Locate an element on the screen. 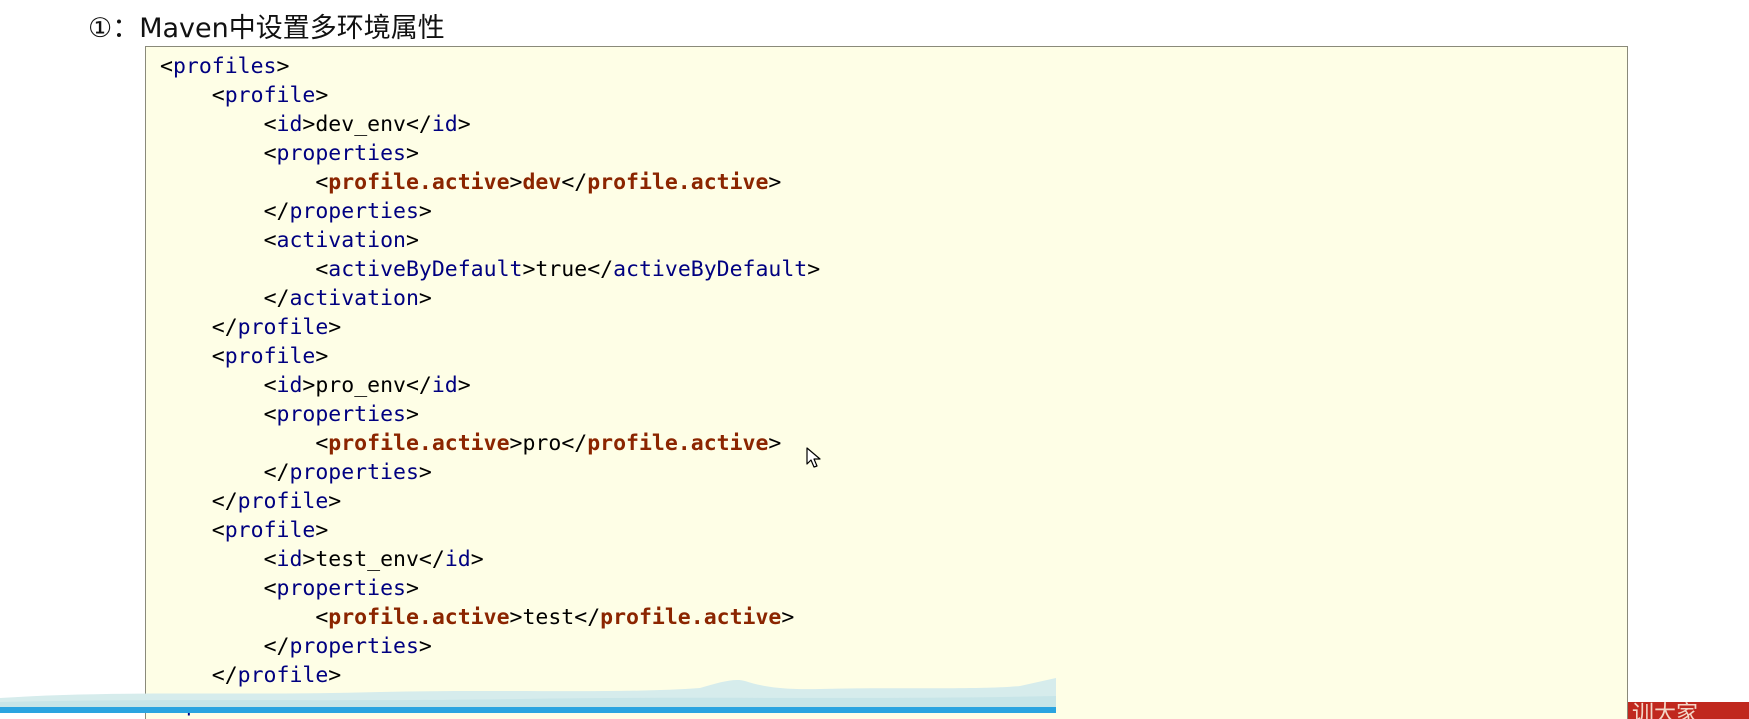 The width and height of the screenshot is (1749, 719). code-line: <profile> is located at coordinates (244, 95).